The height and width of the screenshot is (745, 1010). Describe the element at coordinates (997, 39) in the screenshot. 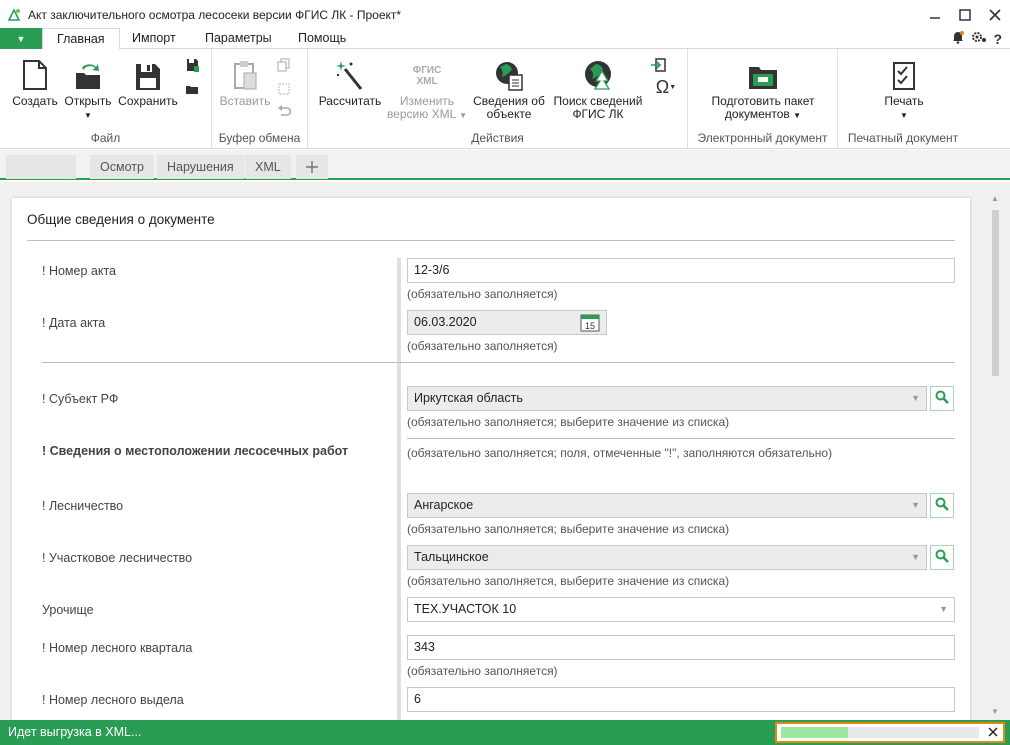

I see `help-icon: ?` at that location.